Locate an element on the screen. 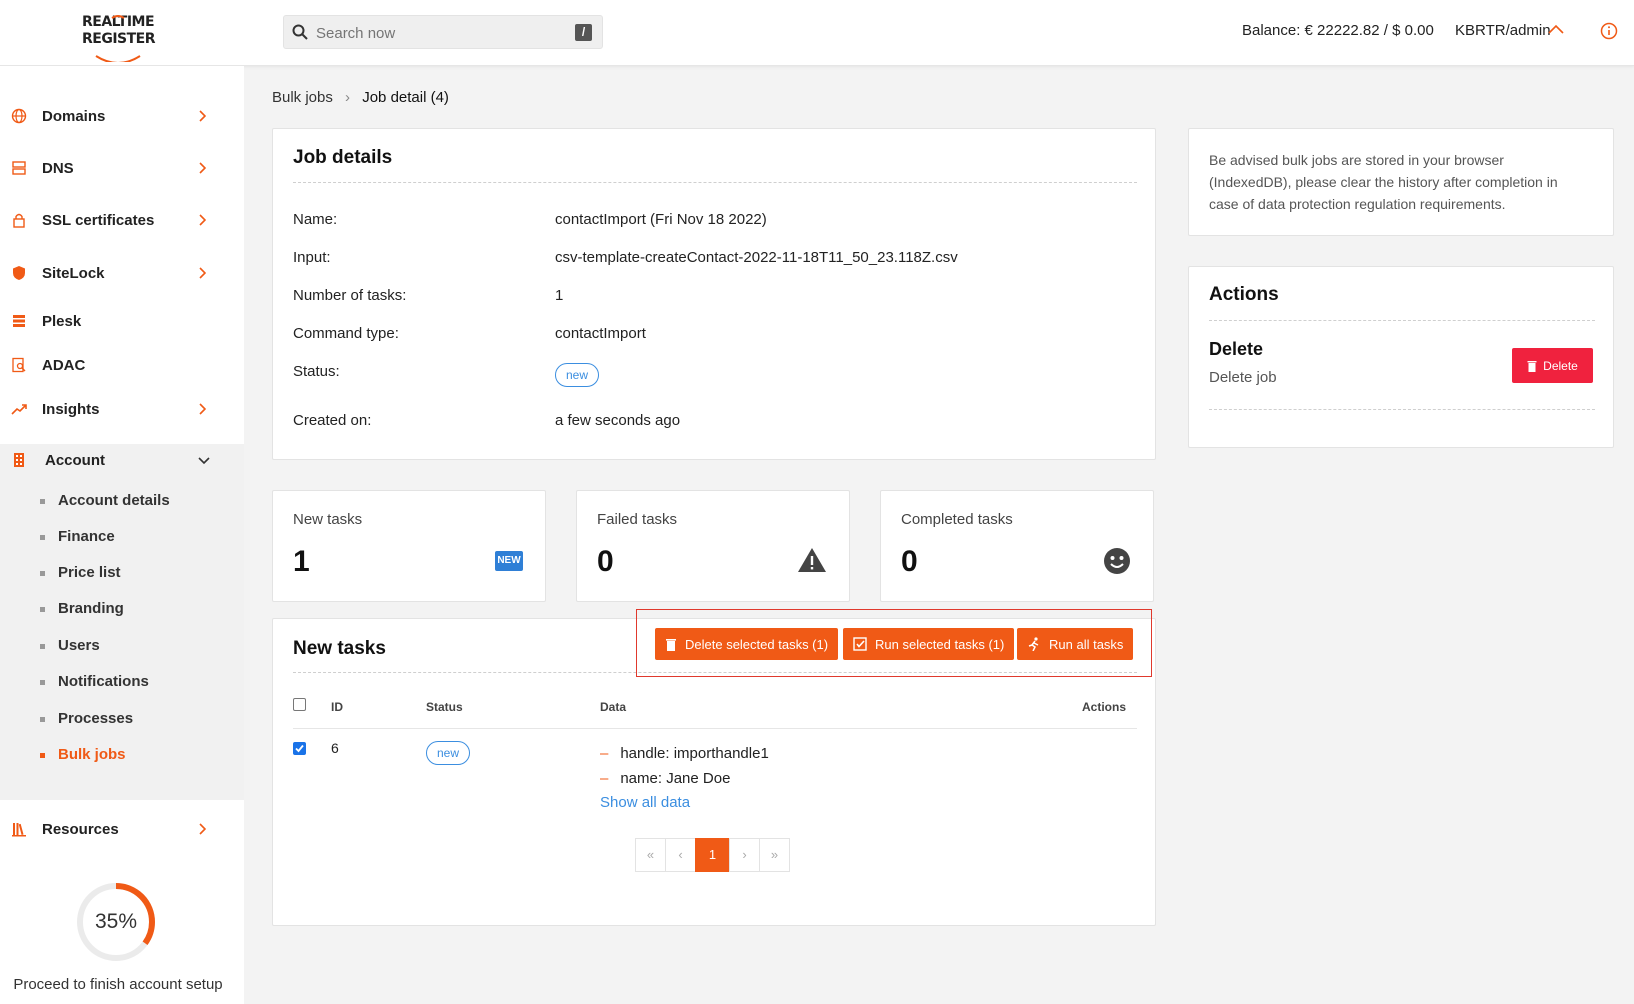  breadcrumb-bulk-jobs: Bulk jobs is located at coordinates (302, 97).